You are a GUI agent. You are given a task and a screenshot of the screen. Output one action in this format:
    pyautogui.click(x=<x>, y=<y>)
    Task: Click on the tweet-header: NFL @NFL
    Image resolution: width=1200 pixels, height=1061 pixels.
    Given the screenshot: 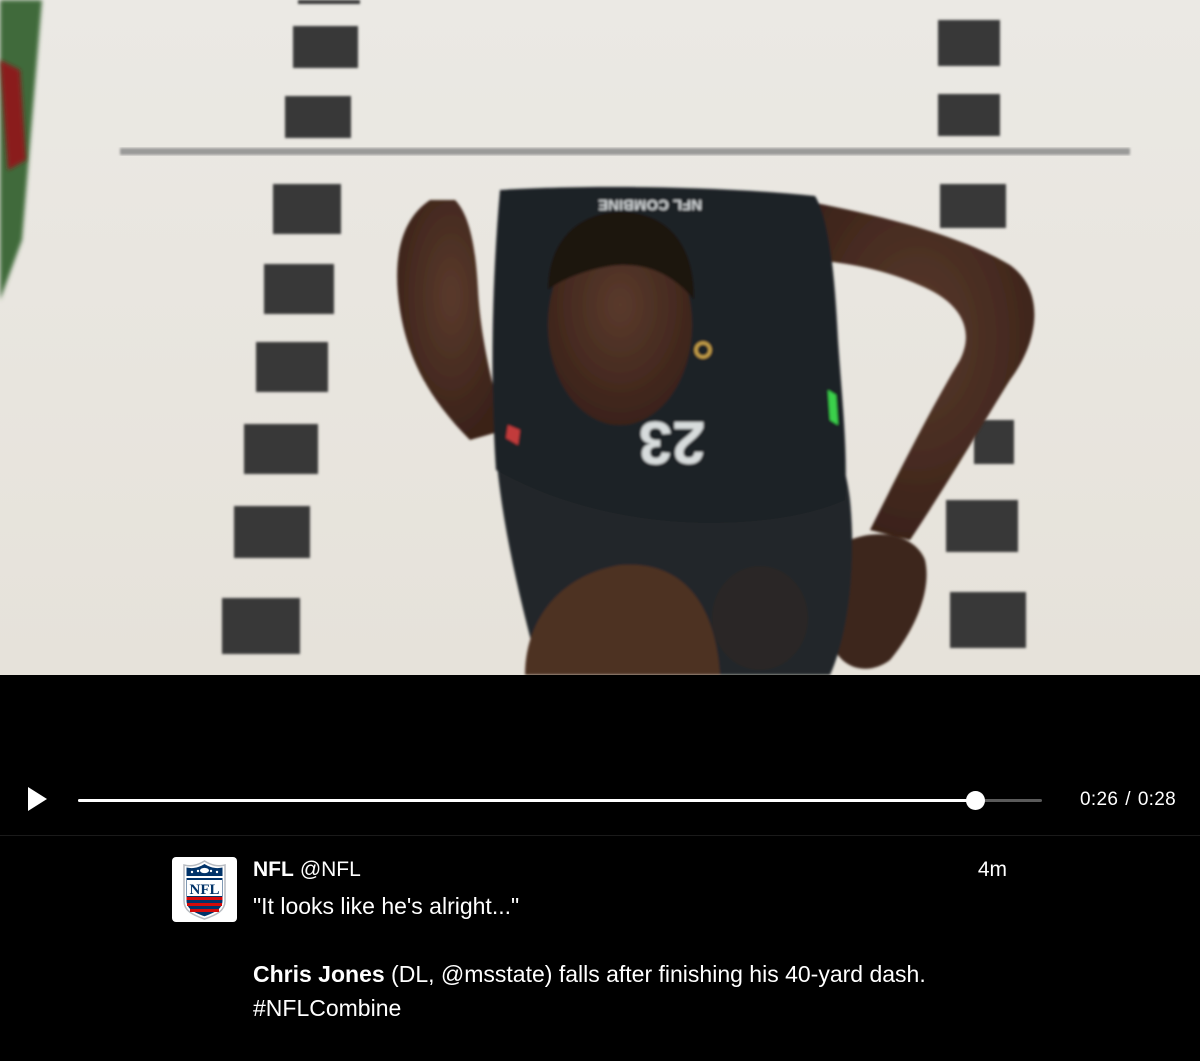 What is the action you would take?
    pyautogui.click(x=633, y=870)
    